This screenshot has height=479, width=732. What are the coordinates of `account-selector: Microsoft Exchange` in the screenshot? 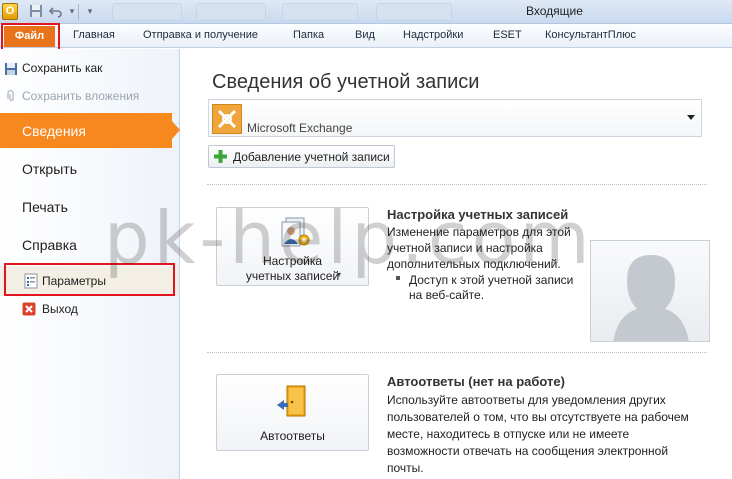 It's located at (455, 118).